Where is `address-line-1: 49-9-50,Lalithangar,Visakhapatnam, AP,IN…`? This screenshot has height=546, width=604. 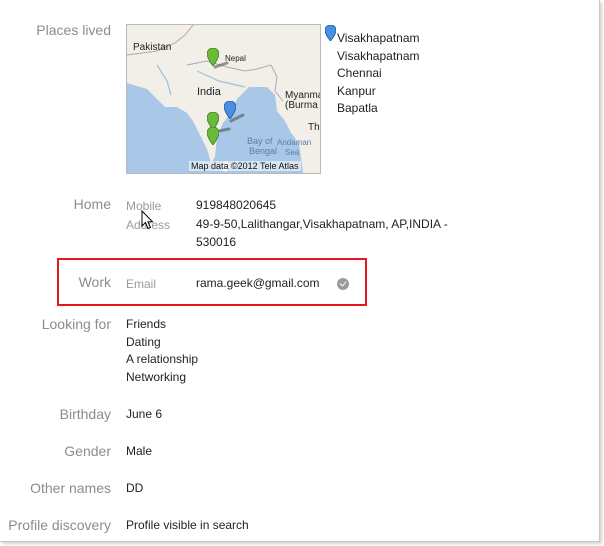
address-line-1: 49-9-50,Lalithangar,Visakhapatnam, AP,IN… is located at coordinates (322, 224).